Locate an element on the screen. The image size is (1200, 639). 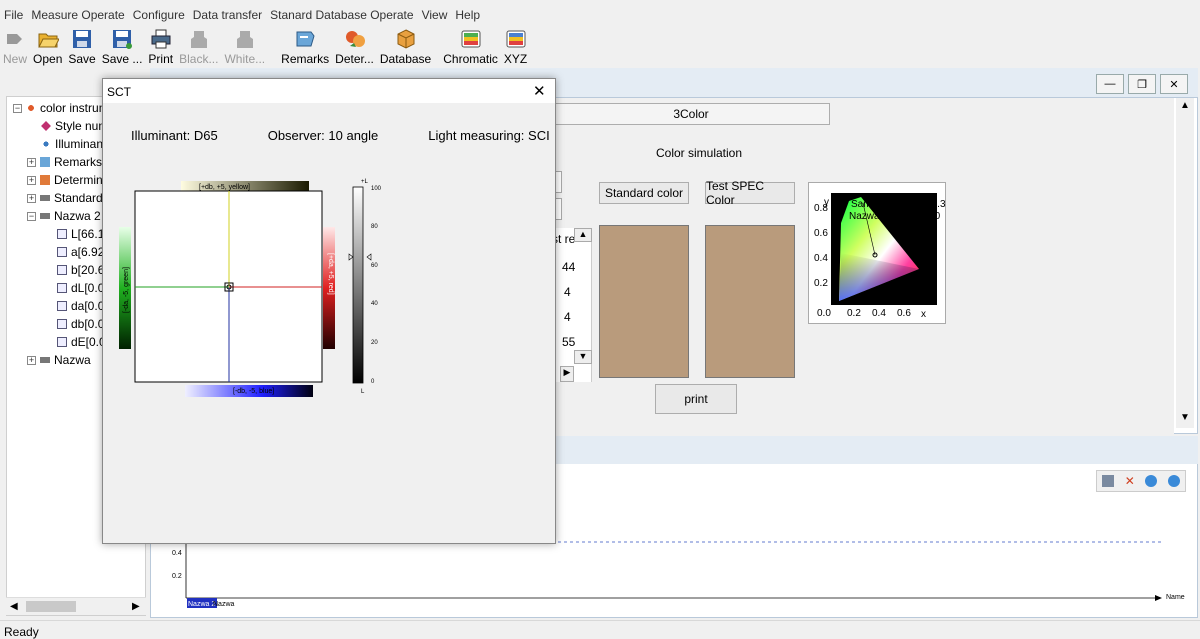
status-text: Ready is located at coordinates (21, 632).